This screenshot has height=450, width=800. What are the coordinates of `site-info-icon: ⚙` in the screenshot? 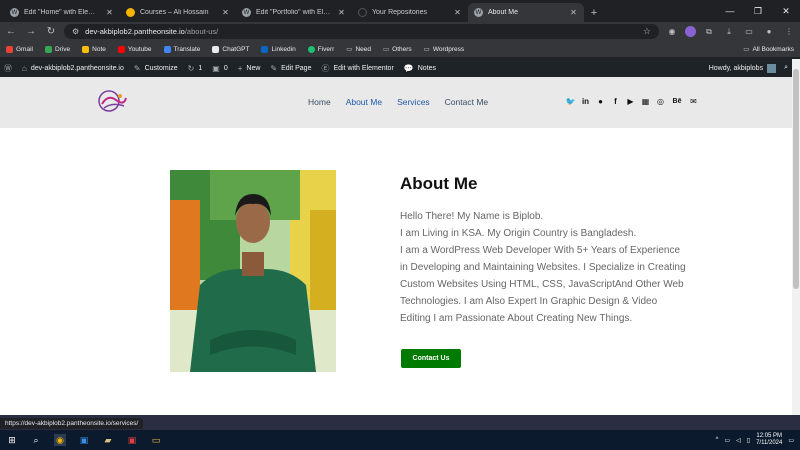 It's located at (75, 31).